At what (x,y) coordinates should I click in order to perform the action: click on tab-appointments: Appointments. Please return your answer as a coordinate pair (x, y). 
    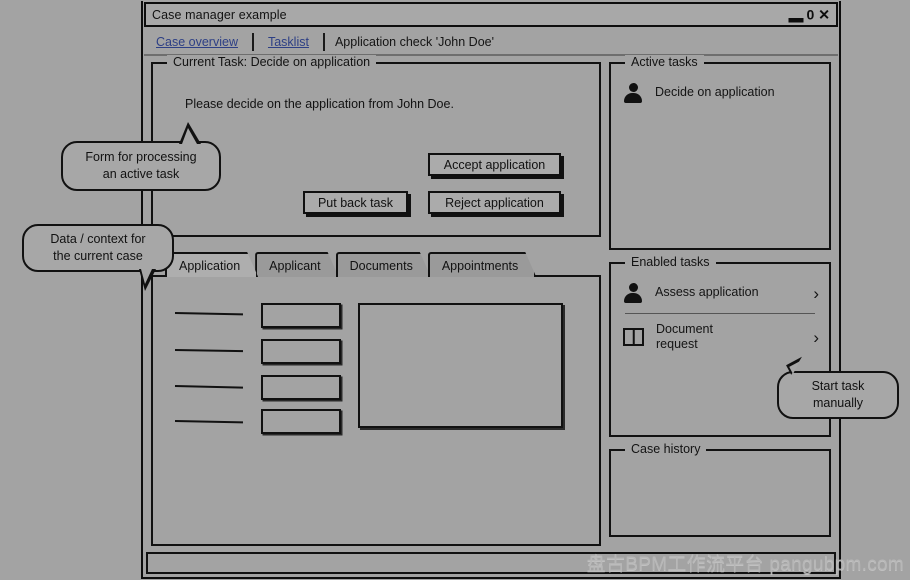
    Looking at the image, I should click on (482, 264).